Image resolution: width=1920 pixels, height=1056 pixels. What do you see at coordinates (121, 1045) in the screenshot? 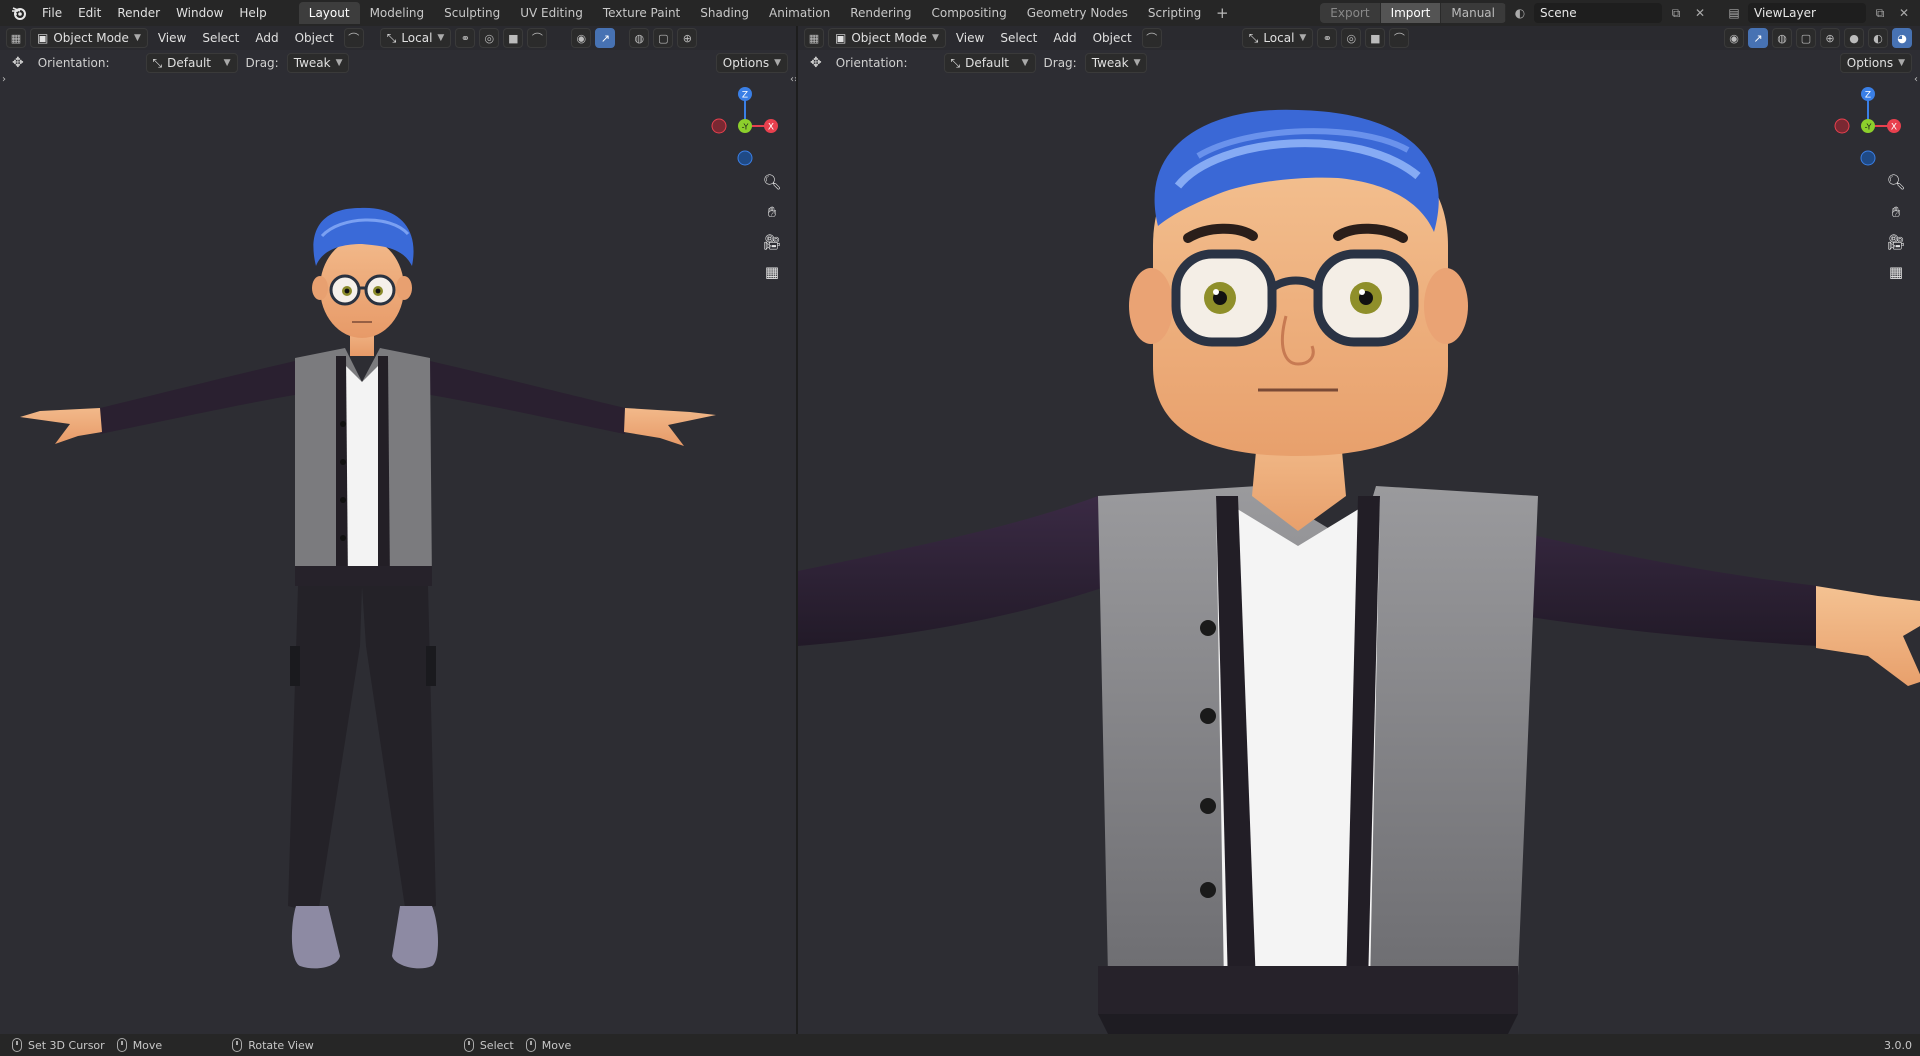
I see `mouse-drag-icon` at bounding box center [121, 1045].